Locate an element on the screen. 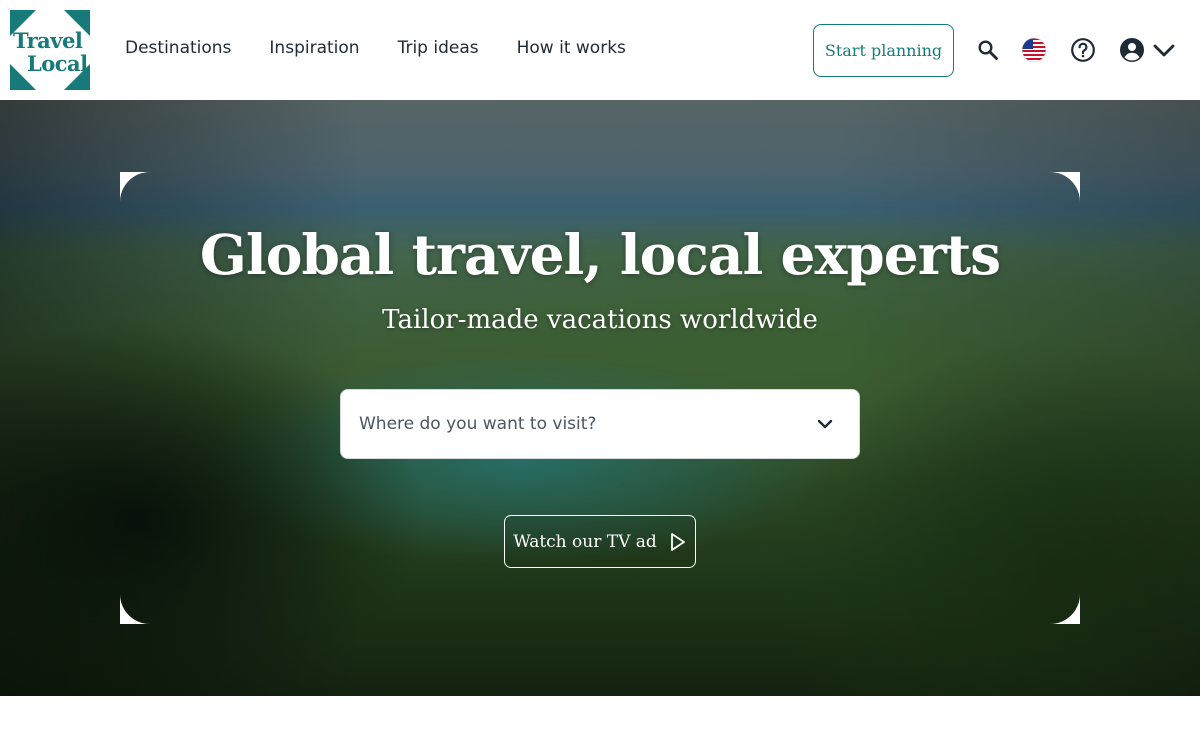 The width and height of the screenshot is (1200, 750). watch-tv-ad-label: Watch our TV ad is located at coordinates (585, 541).